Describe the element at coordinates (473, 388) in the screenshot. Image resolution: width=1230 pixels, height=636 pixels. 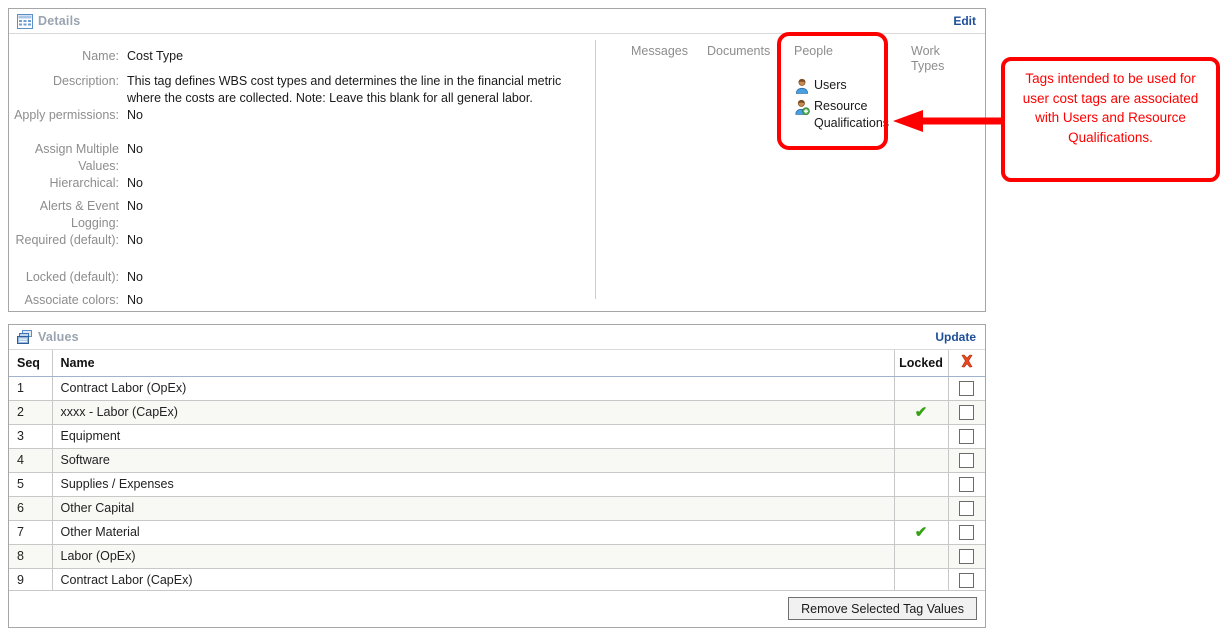
I see `cell-name: Contract Labor (OpEx)` at that location.